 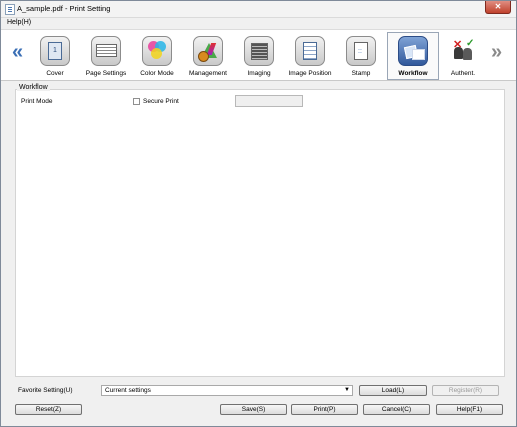 I want to click on workflow-group-title: Workflow, so click(x=33, y=87).